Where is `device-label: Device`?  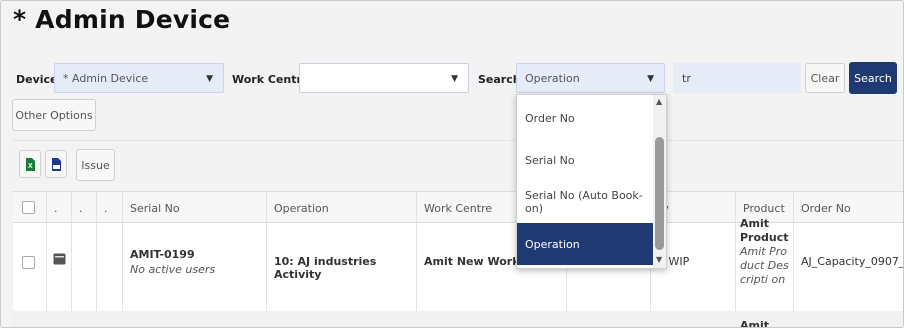 device-label: Device is located at coordinates (37, 79).